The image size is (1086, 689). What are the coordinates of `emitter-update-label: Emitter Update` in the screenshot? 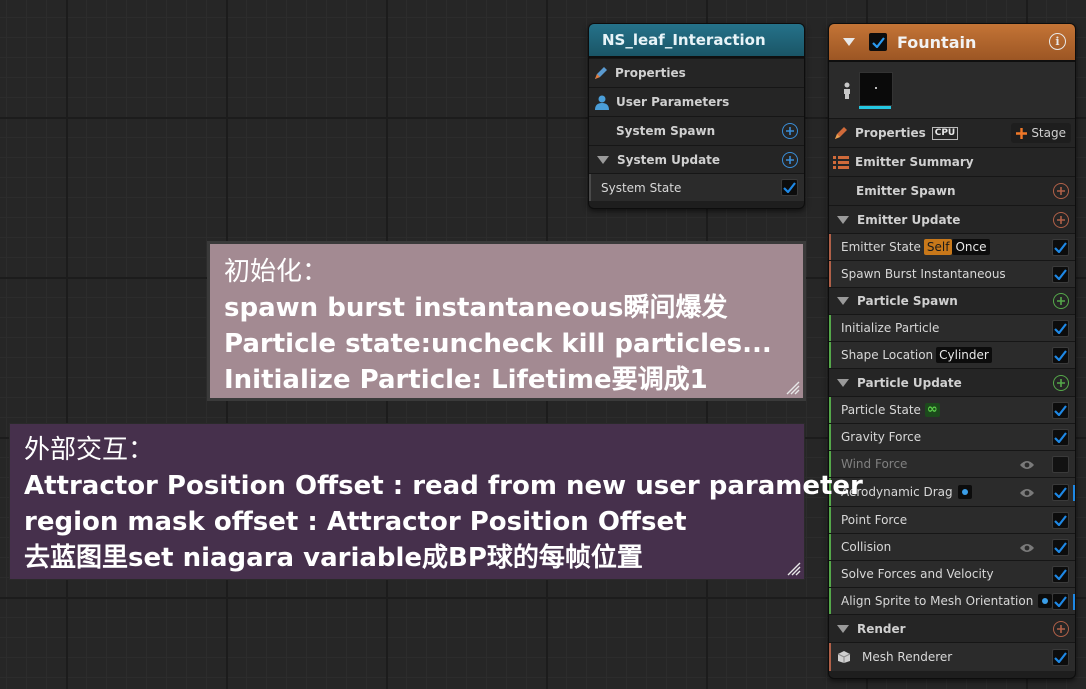 It's located at (909, 219).